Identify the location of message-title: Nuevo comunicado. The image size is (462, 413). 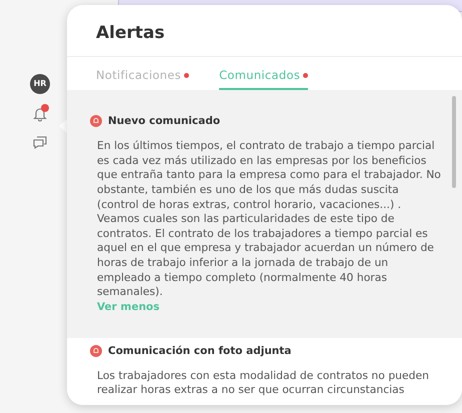
(164, 121).